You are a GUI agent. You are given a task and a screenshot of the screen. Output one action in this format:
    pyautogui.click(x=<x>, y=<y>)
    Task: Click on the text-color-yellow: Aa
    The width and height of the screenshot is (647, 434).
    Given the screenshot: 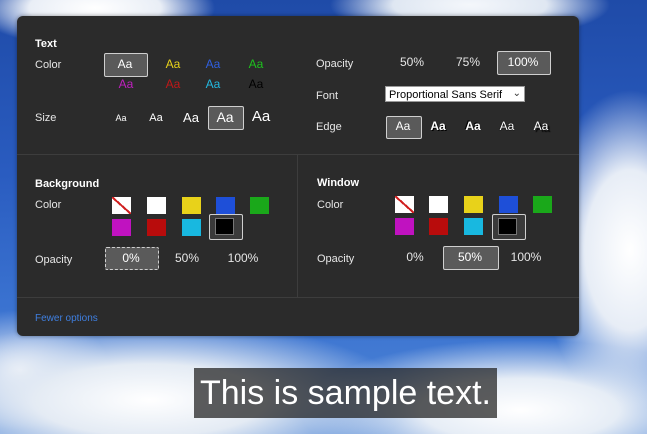 What is the action you would take?
    pyautogui.click(x=173, y=64)
    